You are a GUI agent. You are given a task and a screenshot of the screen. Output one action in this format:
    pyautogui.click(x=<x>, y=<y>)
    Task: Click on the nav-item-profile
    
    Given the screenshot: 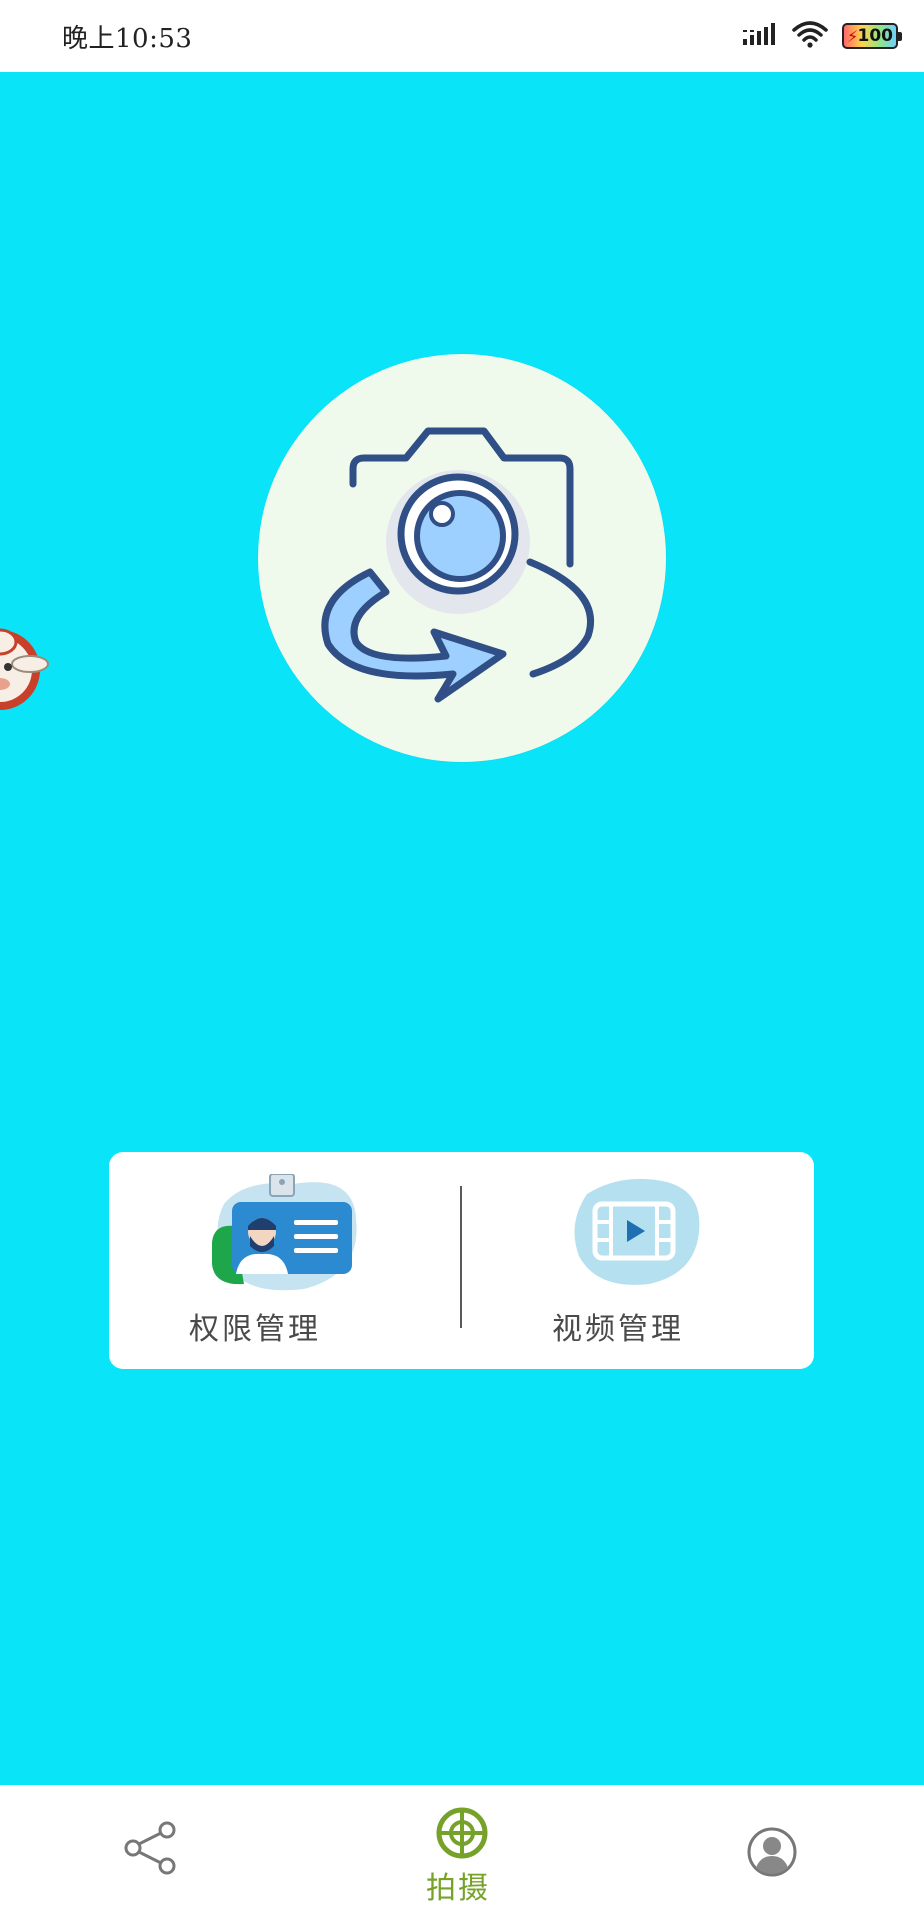 What is the action you would take?
    pyautogui.click(x=772, y=1852)
    